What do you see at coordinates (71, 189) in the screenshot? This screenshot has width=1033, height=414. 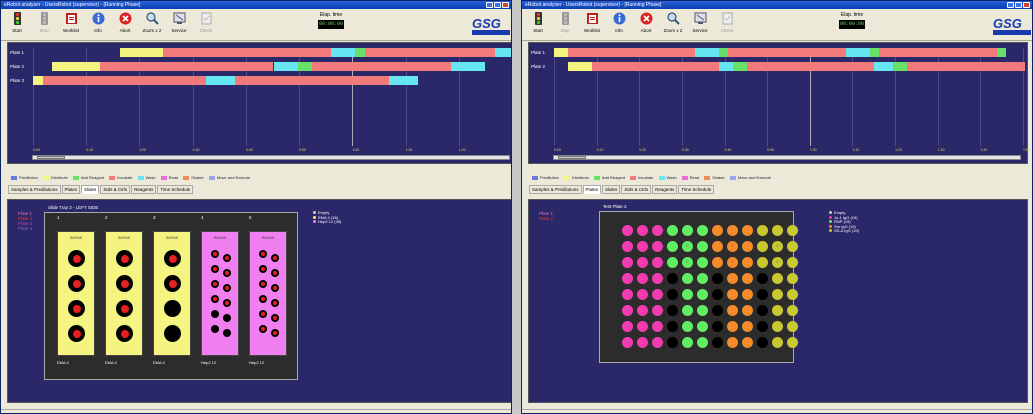 I see `tab-plates: Plates` at bounding box center [71, 189].